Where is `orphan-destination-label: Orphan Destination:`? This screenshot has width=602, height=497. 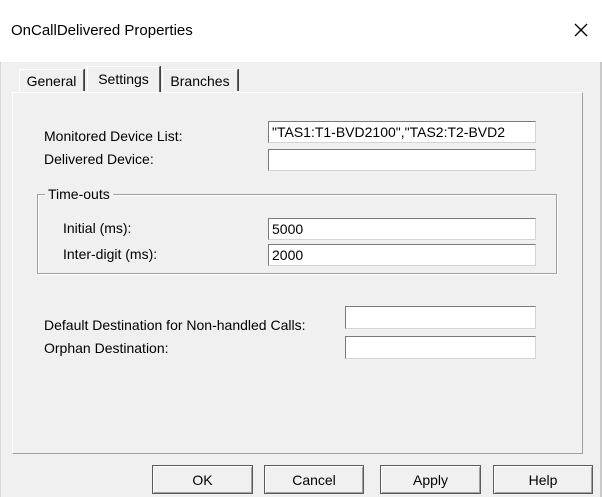 orphan-destination-label: Orphan Destination: is located at coordinates (106, 348).